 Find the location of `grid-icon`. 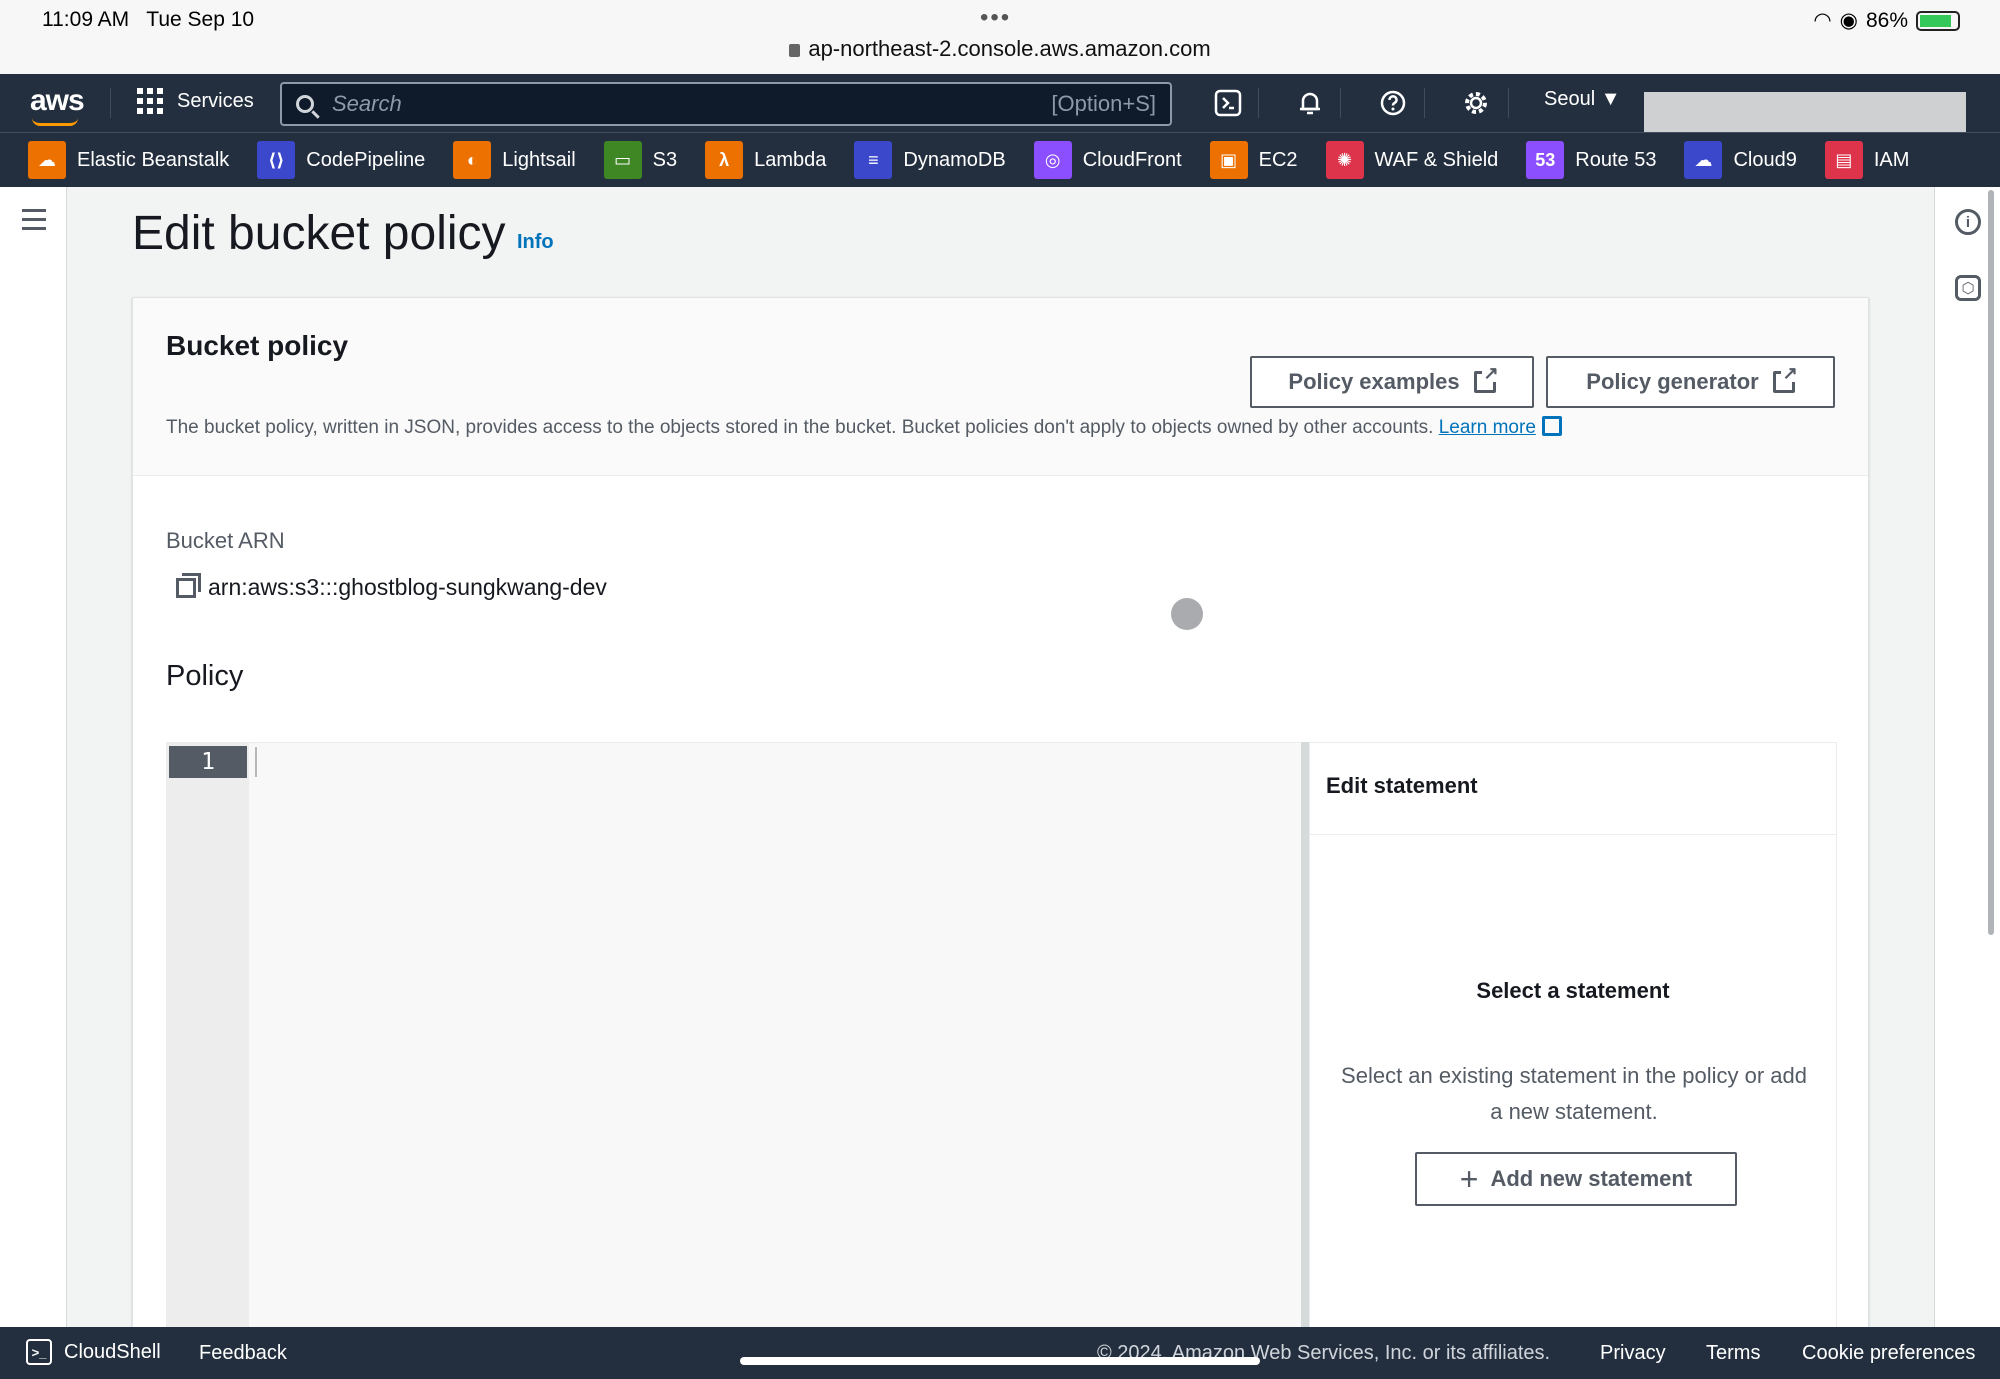

grid-icon is located at coordinates (150, 101).